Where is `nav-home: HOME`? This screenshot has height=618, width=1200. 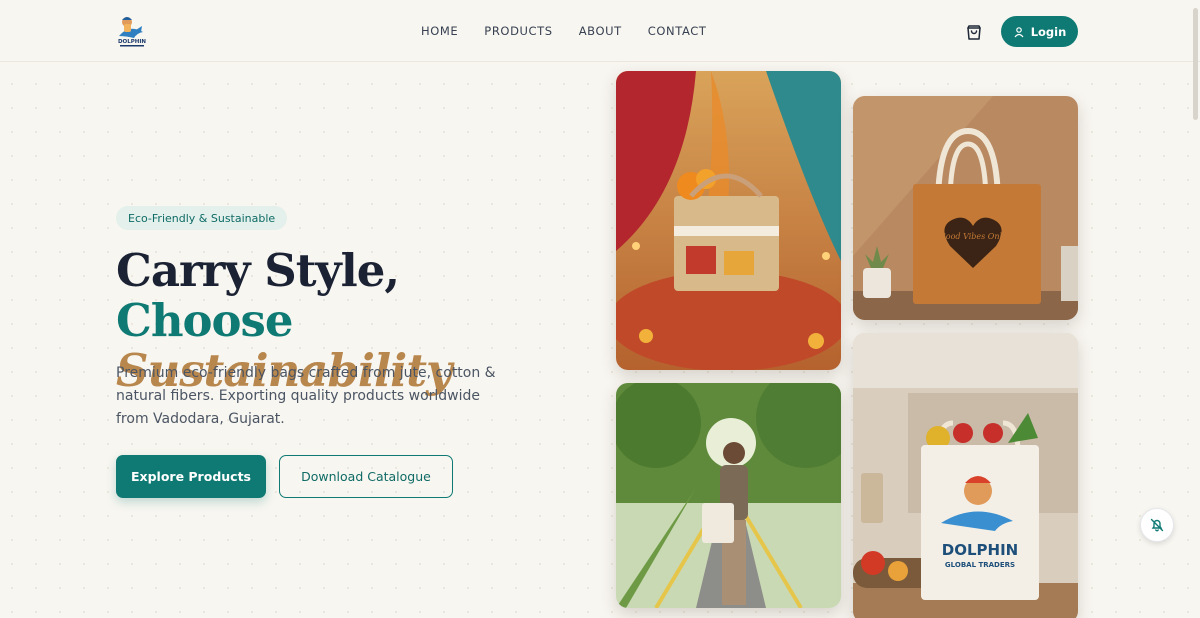 nav-home: HOME is located at coordinates (439, 31).